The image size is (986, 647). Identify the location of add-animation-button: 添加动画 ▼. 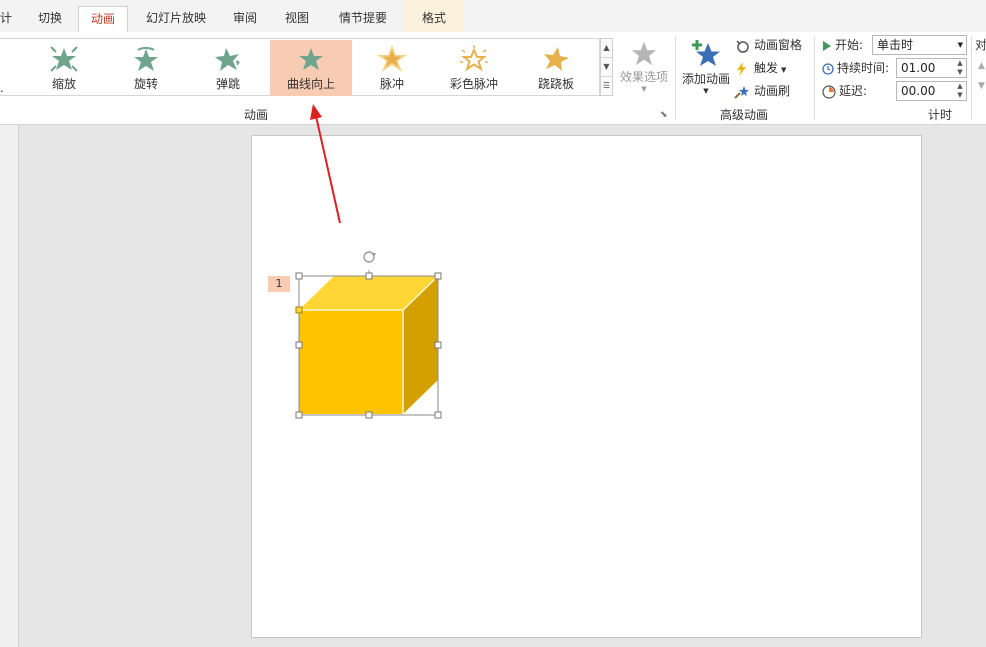
(706, 66).